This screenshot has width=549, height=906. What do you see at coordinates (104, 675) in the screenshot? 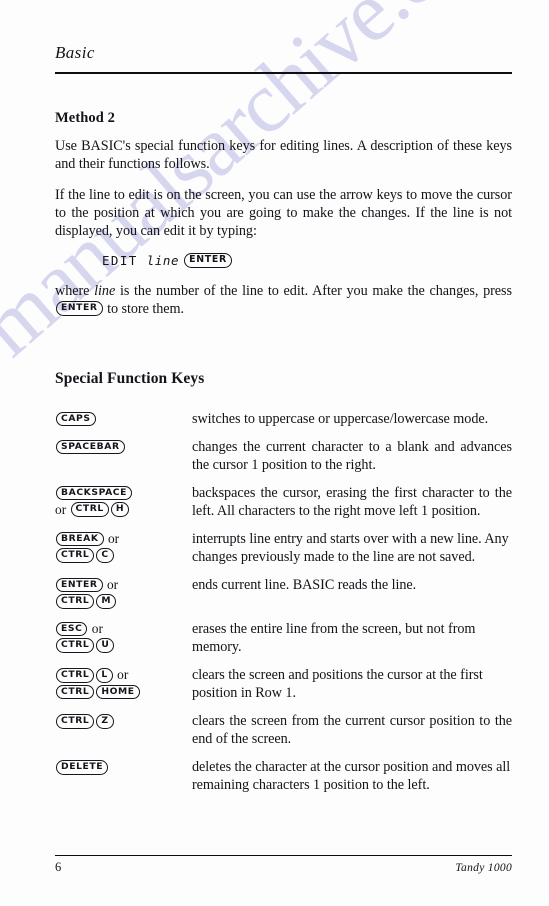
I see `keycap-l: L` at bounding box center [104, 675].